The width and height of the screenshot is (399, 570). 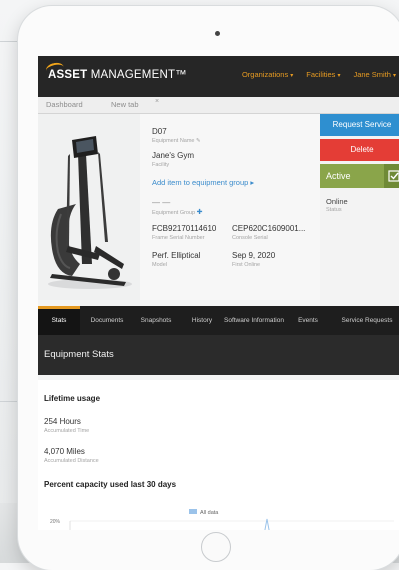 What do you see at coordinates (254, 255) in the screenshot?
I see `first-online-value: Sep 9, 2020` at bounding box center [254, 255].